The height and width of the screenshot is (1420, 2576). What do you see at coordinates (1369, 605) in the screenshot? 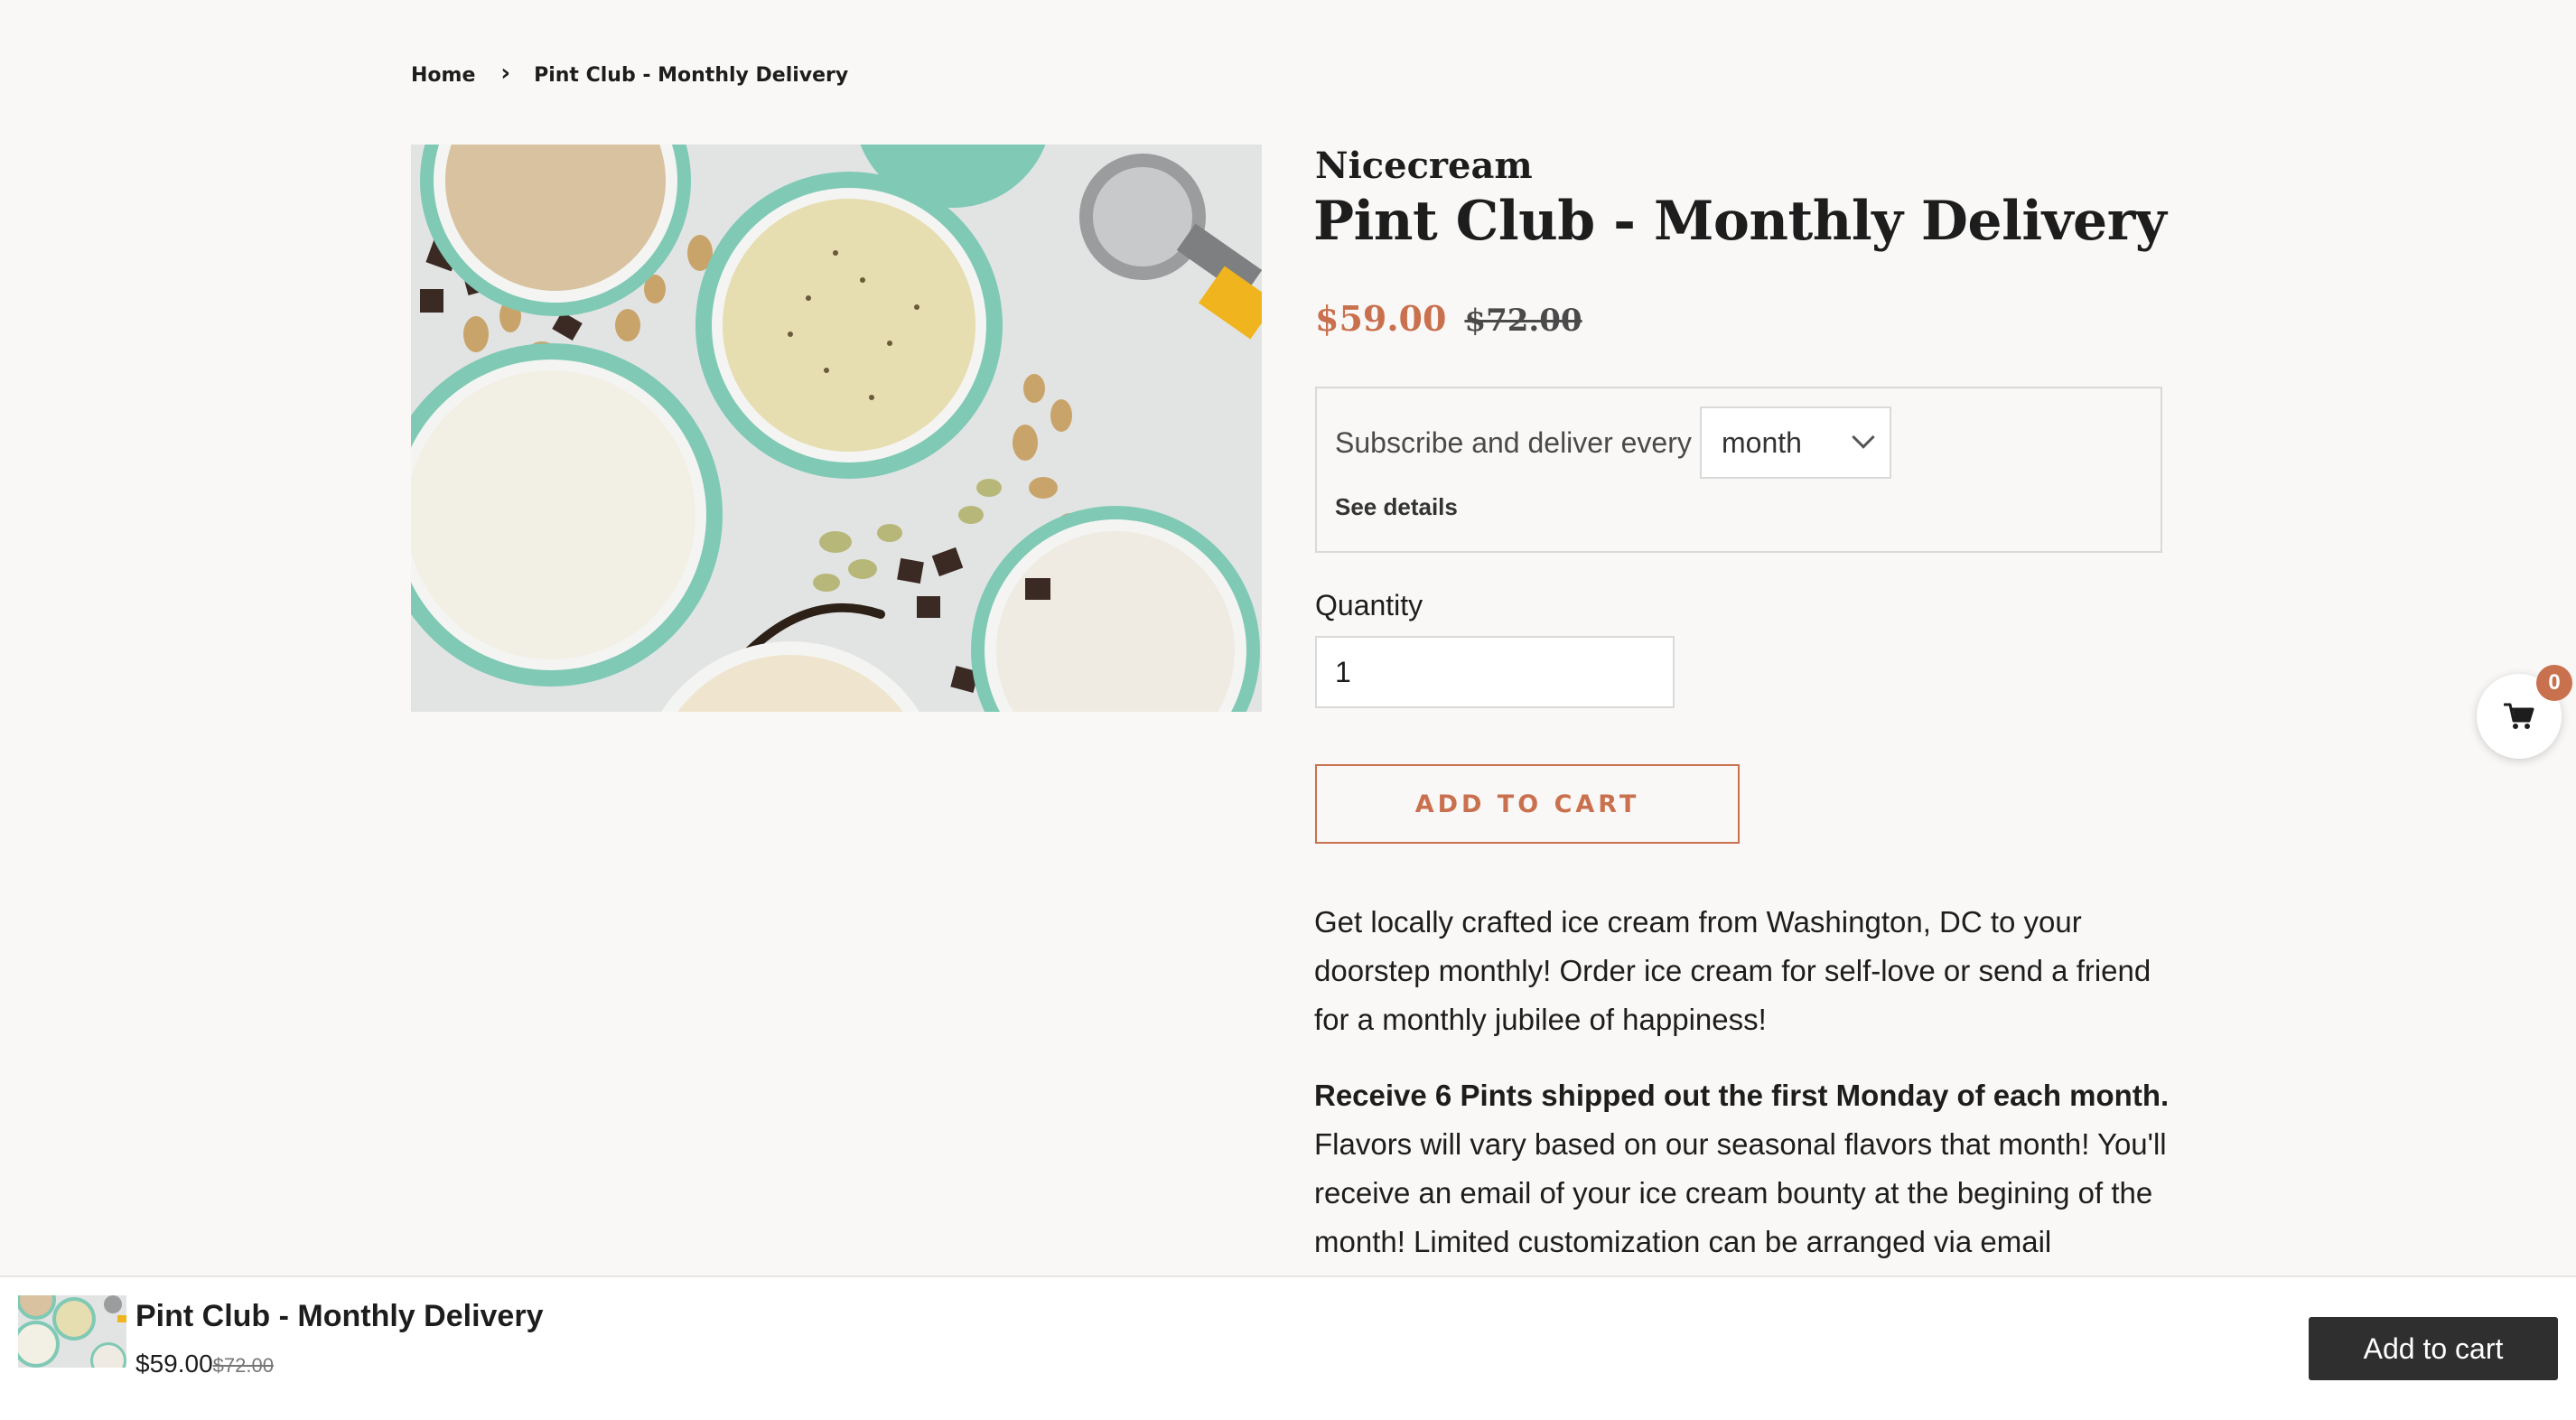
I see `quantity-label: Quantity` at bounding box center [1369, 605].